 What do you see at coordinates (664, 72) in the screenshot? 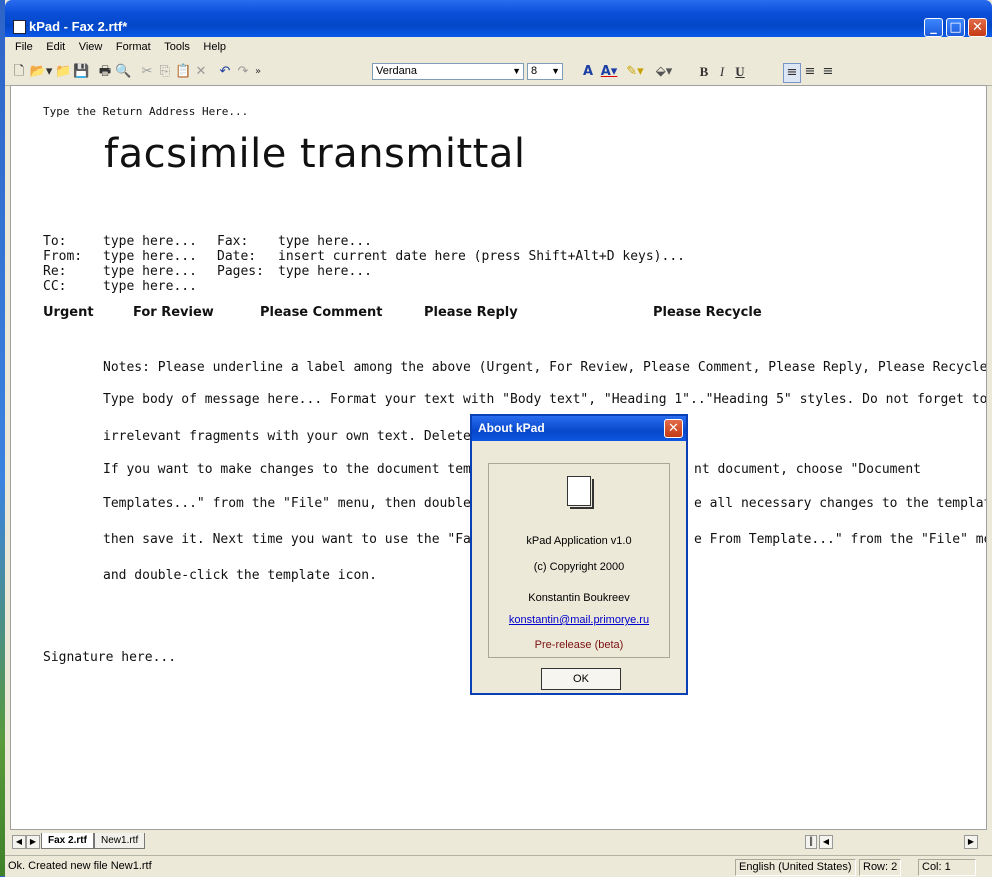
I see `background-color-icon: ⬙▾` at bounding box center [664, 72].